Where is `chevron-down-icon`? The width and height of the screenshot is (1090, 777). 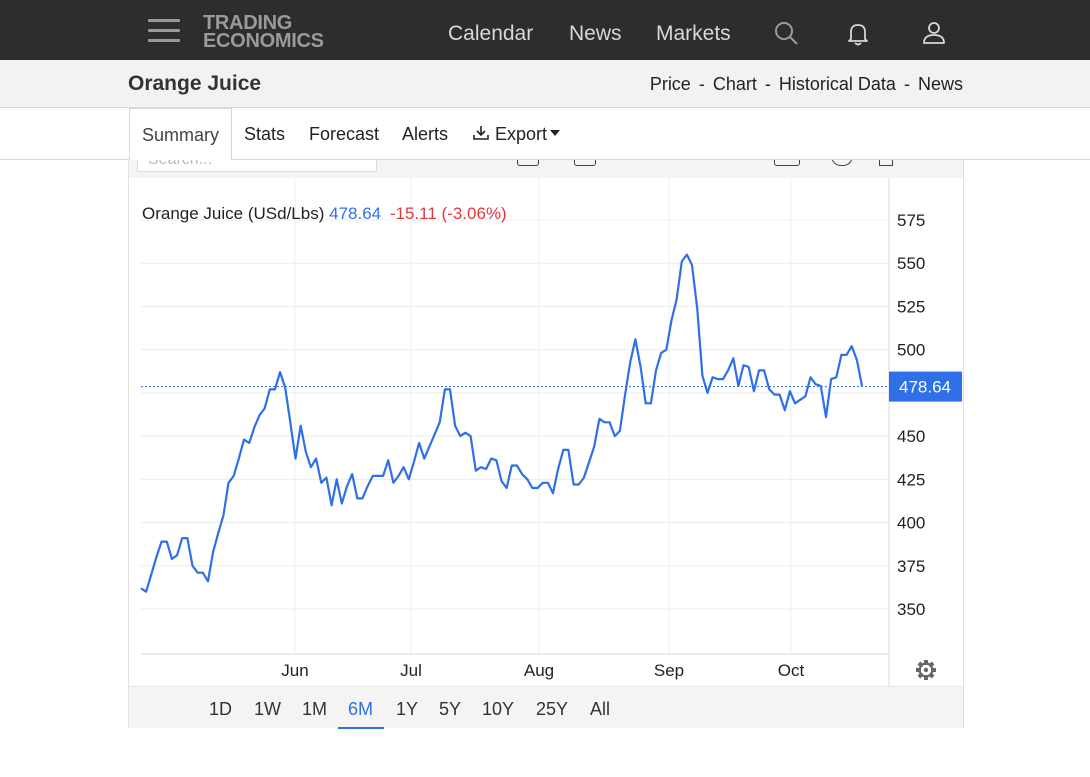 chevron-down-icon is located at coordinates (555, 133).